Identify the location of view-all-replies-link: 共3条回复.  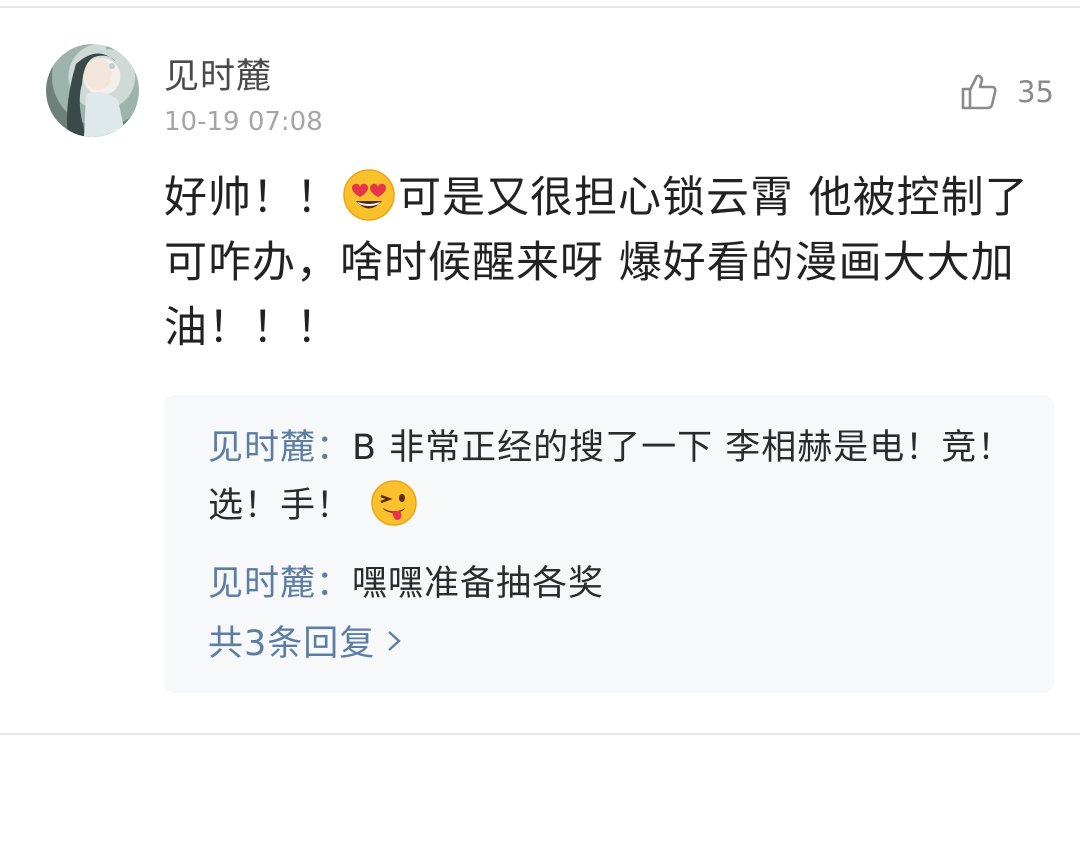
(306, 640).